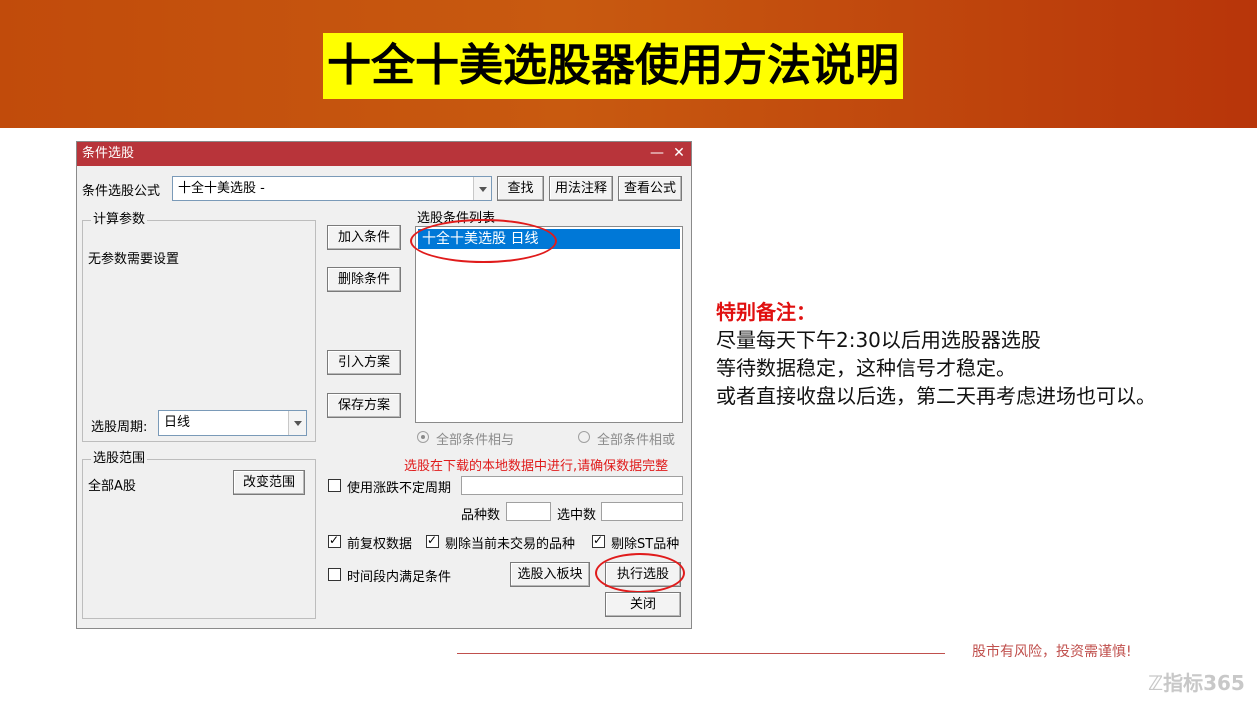  Describe the element at coordinates (269, 482) in the screenshot. I see `change-range-button: 改变范围` at that location.